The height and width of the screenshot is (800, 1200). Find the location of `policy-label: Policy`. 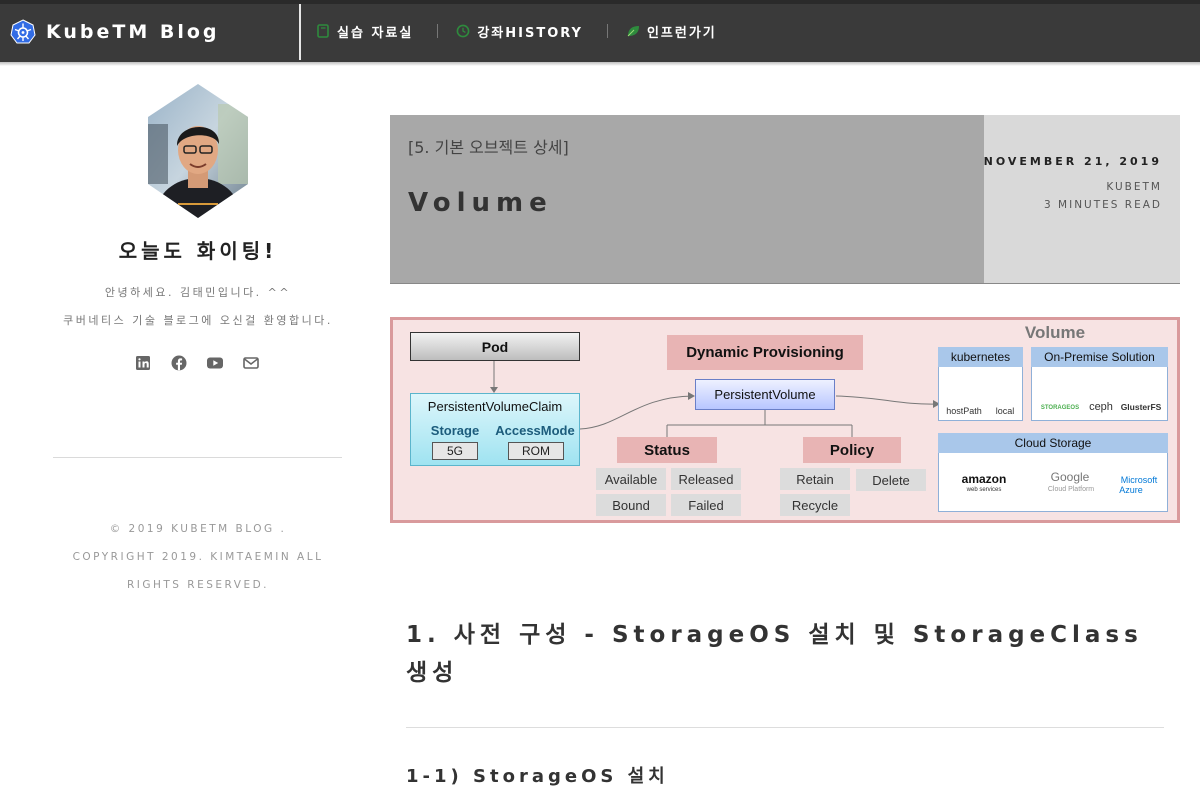

policy-label: Policy is located at coordinates (852, 450).